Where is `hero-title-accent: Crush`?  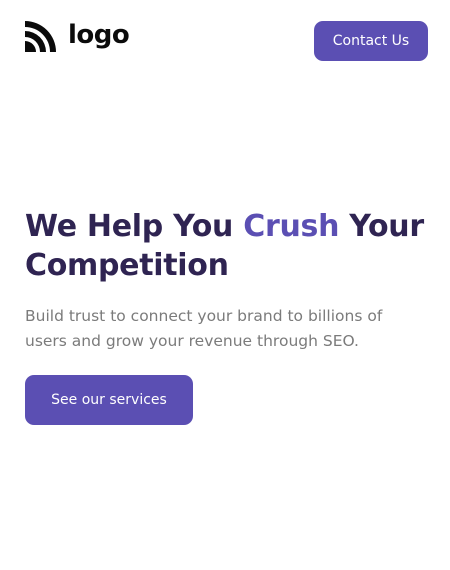
hero-title-accent: Crush is located at coordinates (291, 226).